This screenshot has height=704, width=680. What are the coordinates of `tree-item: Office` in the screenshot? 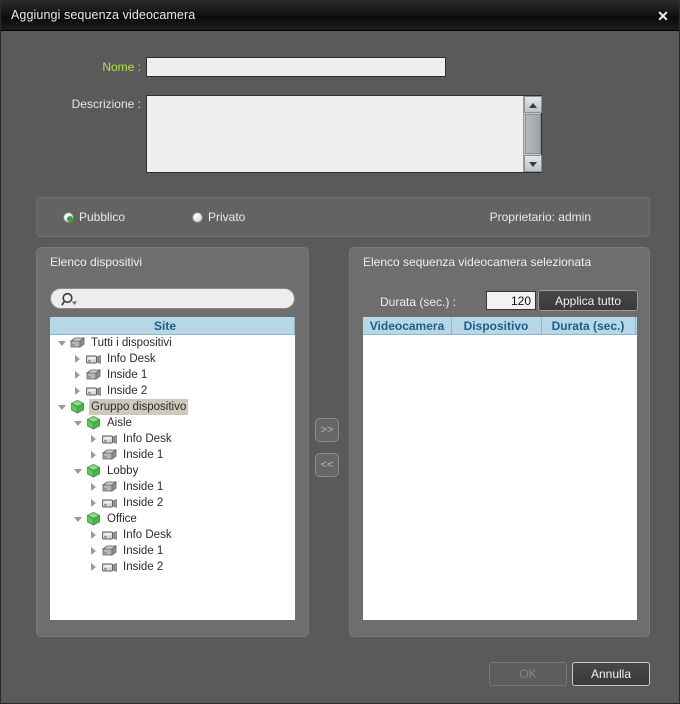 It's located at (172, 519).